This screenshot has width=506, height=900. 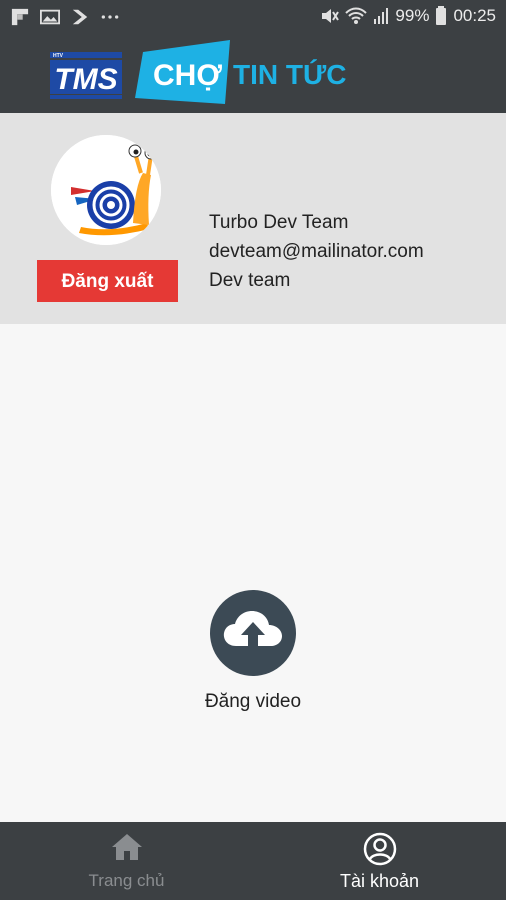 I want to click on nav-home: Trang chủ, so click(x=126, y=861).